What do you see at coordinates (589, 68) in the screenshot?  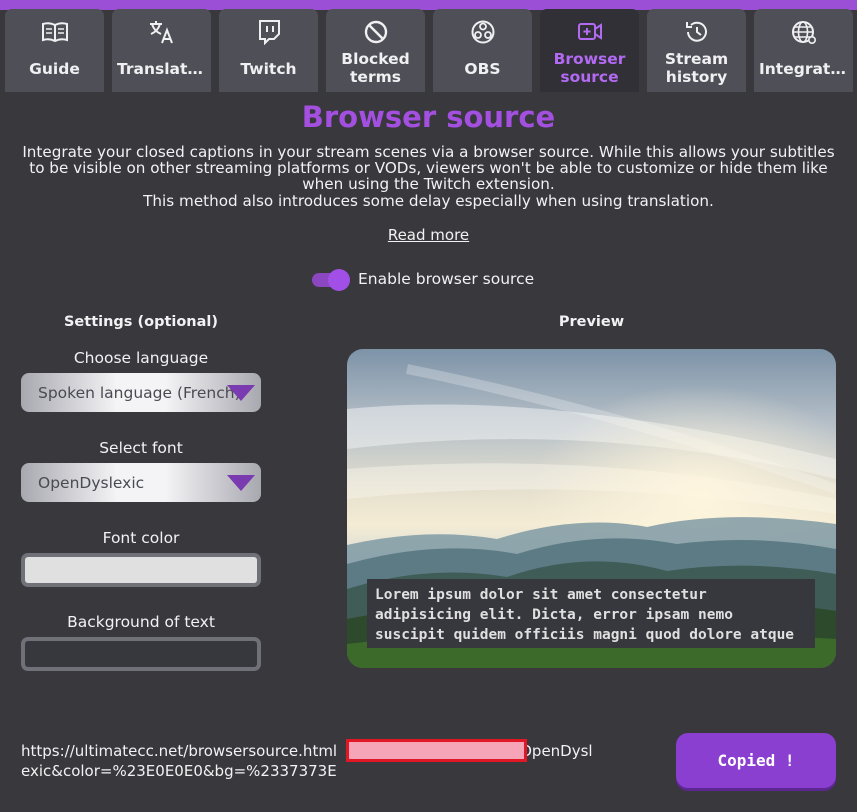 I see `tab-label: Browser source` at bounding box center [589, 68].